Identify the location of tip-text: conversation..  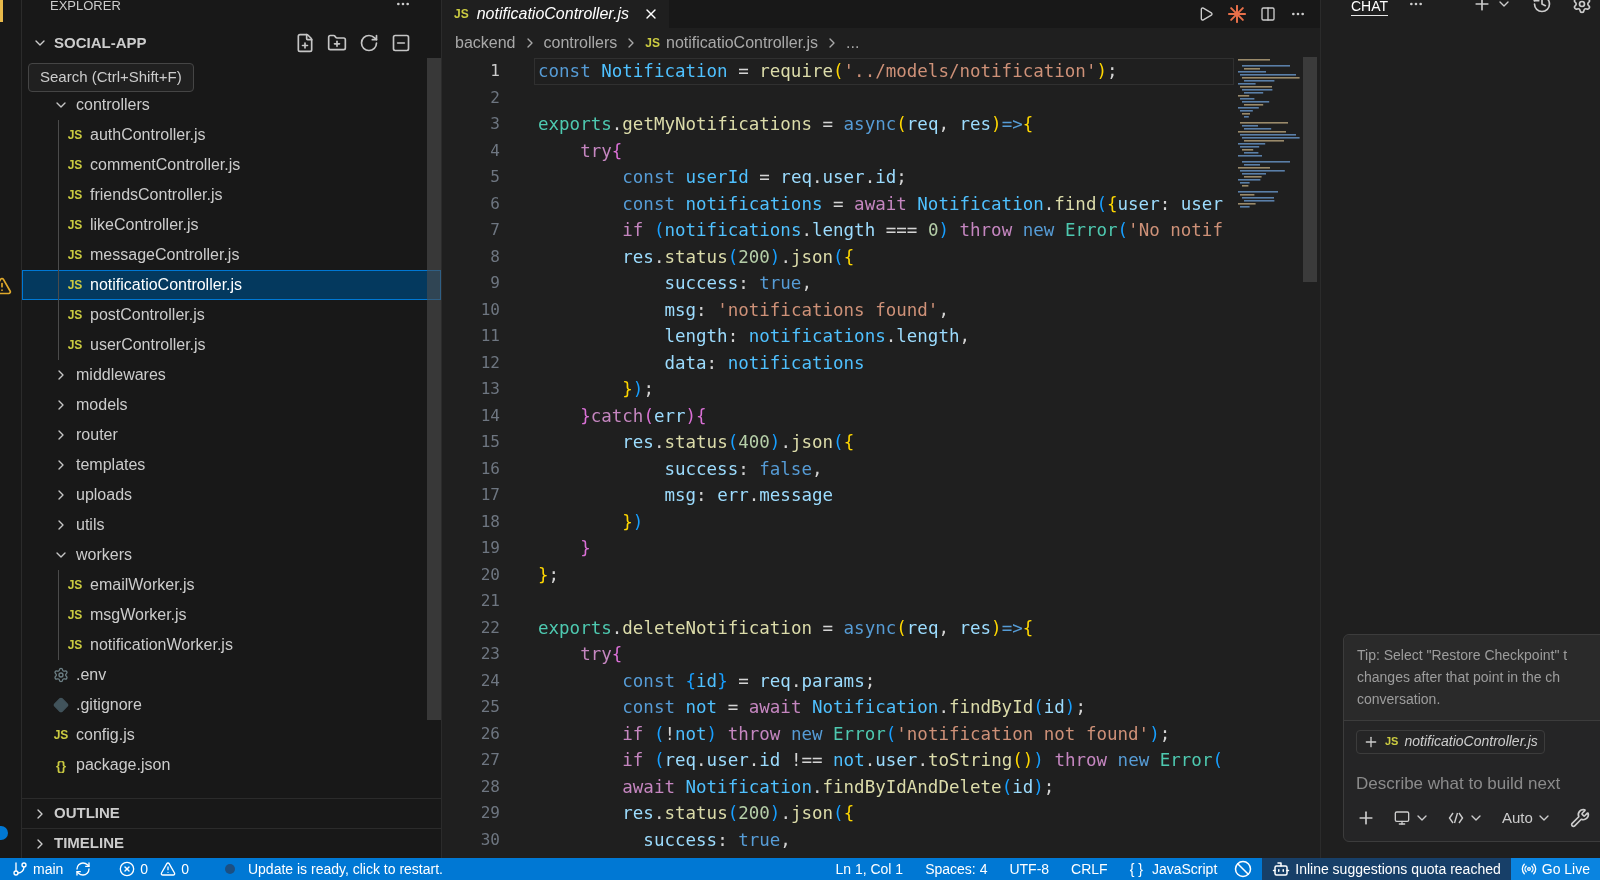
(1399, 699).